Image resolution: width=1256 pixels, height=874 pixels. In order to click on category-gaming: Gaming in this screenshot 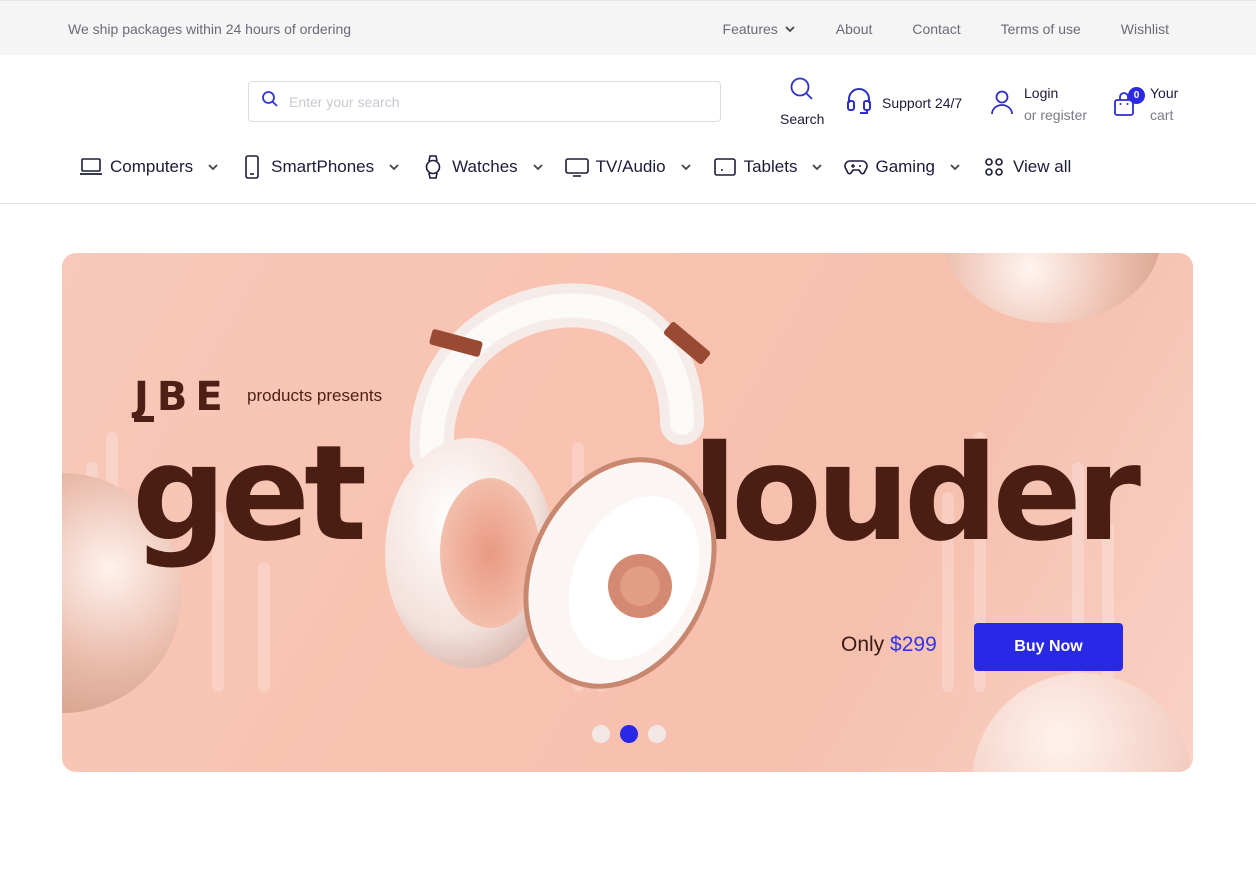, I will do `click(902, 167)`.